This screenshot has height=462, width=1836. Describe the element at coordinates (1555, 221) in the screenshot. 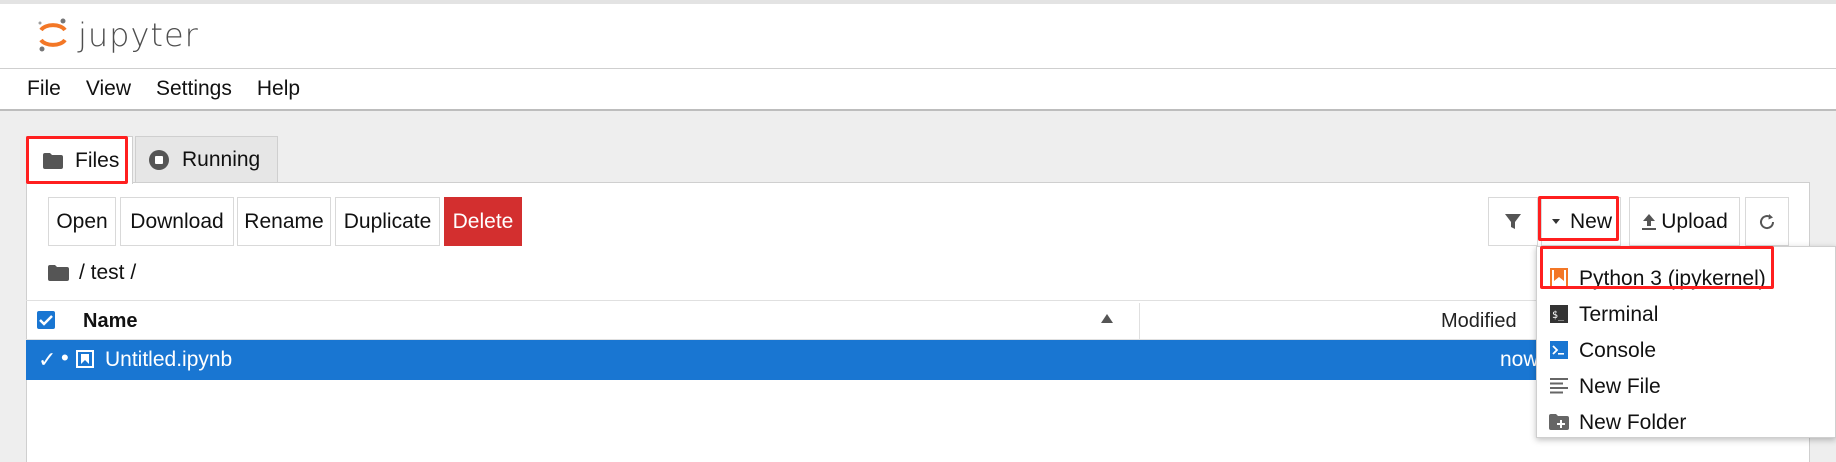

I see `caret-down-icon` at that location.